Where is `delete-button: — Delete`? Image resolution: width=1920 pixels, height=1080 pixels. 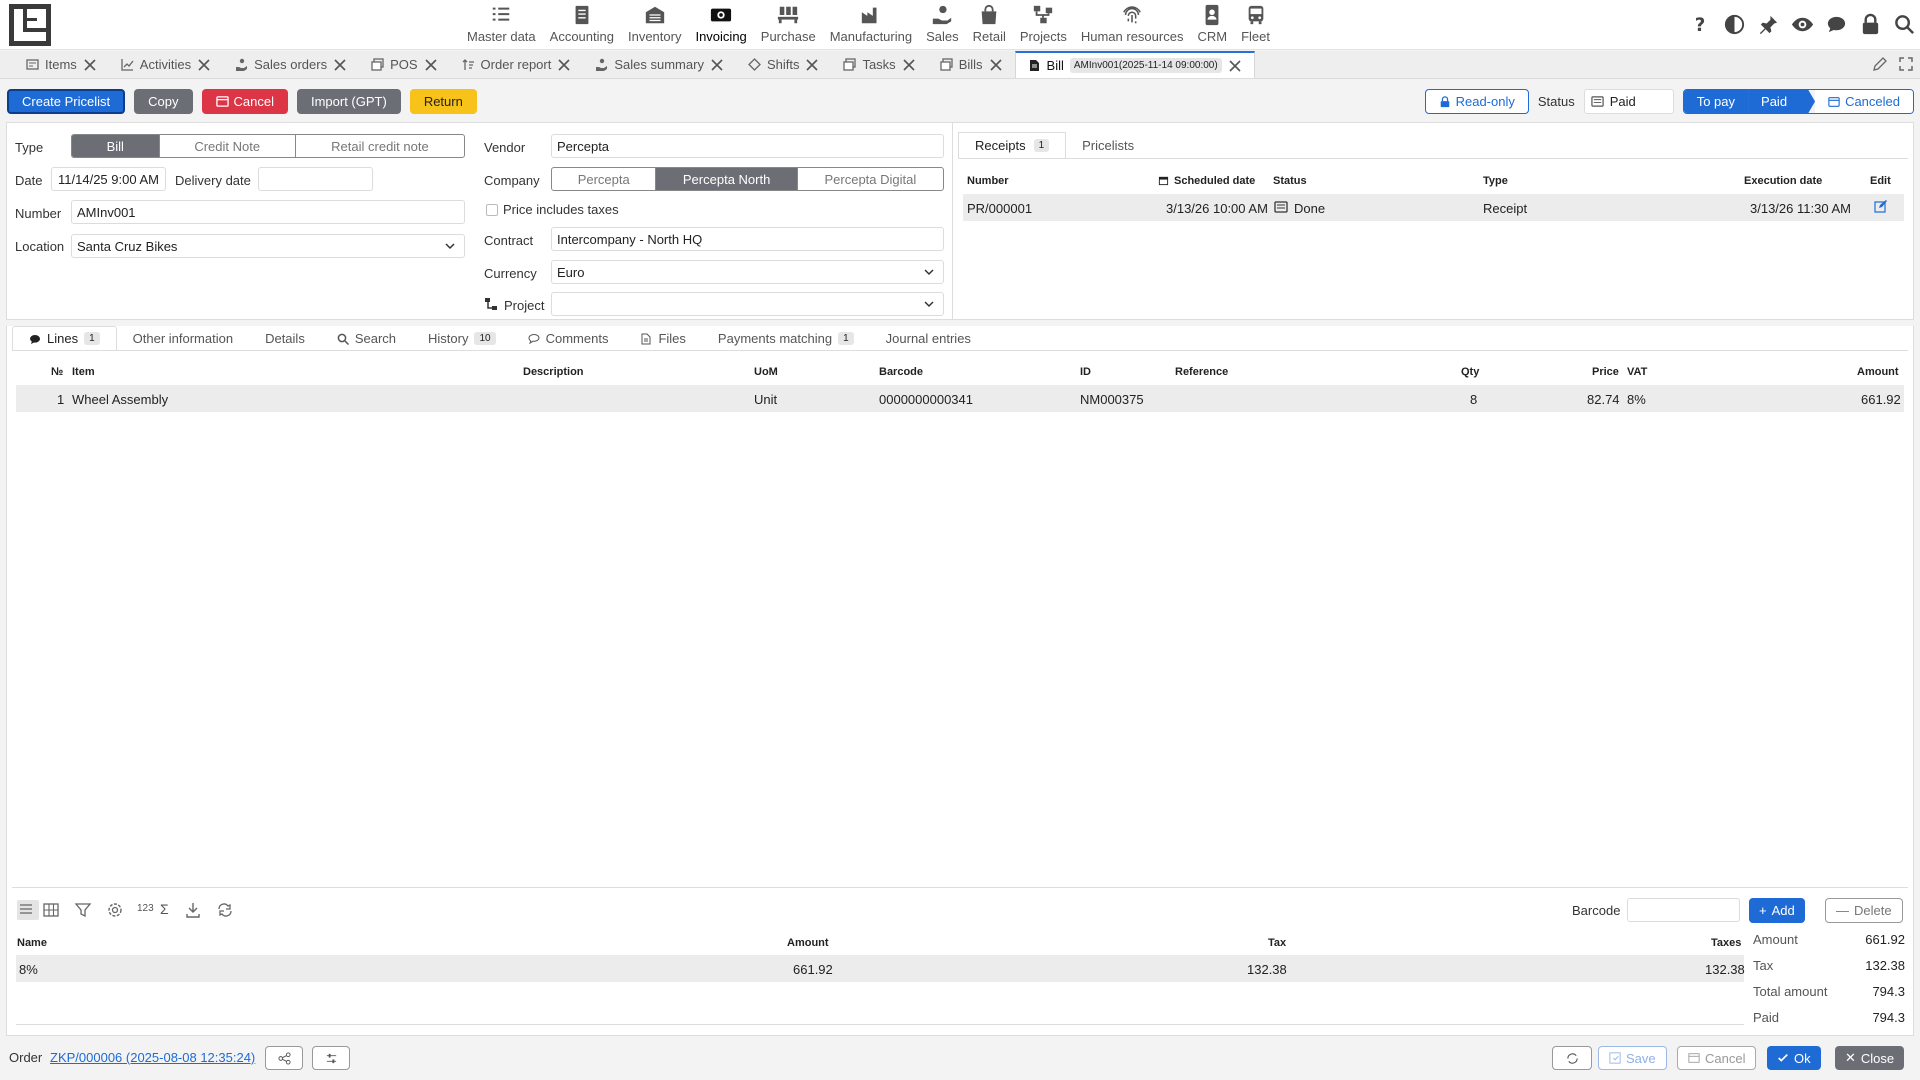
delete-button: — Delete is located at coordinates (1864, 910).